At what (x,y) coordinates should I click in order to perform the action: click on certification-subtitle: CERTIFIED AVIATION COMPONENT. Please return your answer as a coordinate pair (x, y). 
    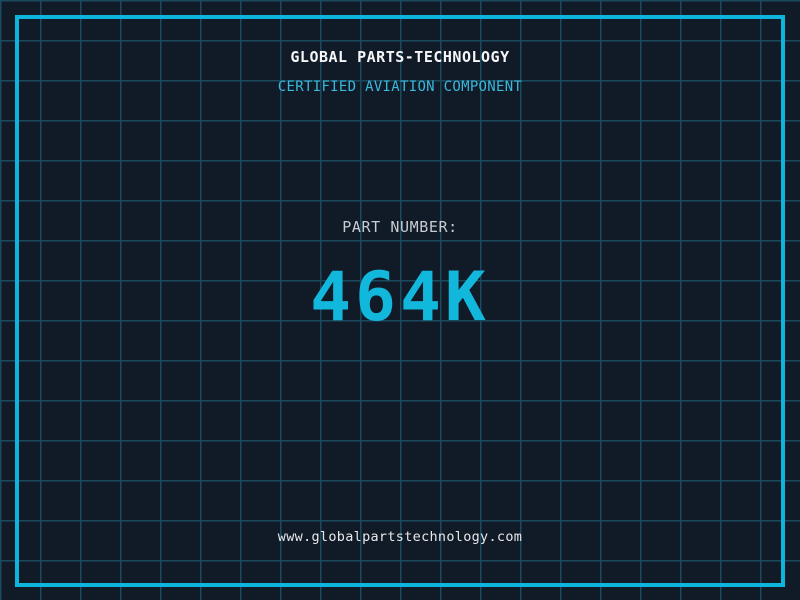
    Looking at the image, I should click on (400, 87).